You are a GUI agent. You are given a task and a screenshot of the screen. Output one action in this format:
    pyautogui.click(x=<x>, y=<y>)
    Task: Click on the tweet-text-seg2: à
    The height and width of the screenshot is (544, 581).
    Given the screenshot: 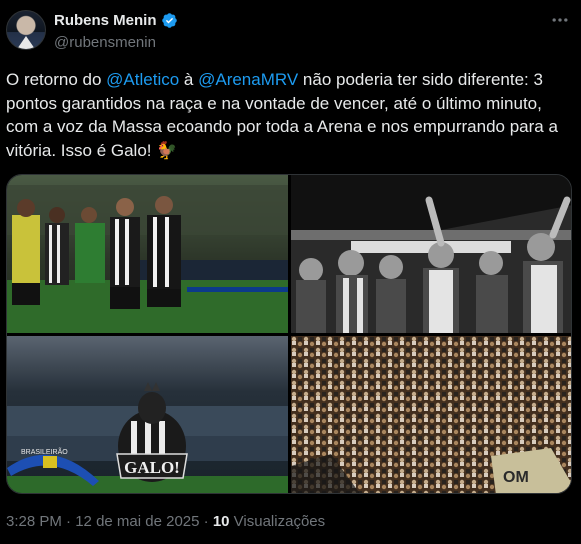 What is the action you would take?
    pyautogui.click(x=189, y=79)
    